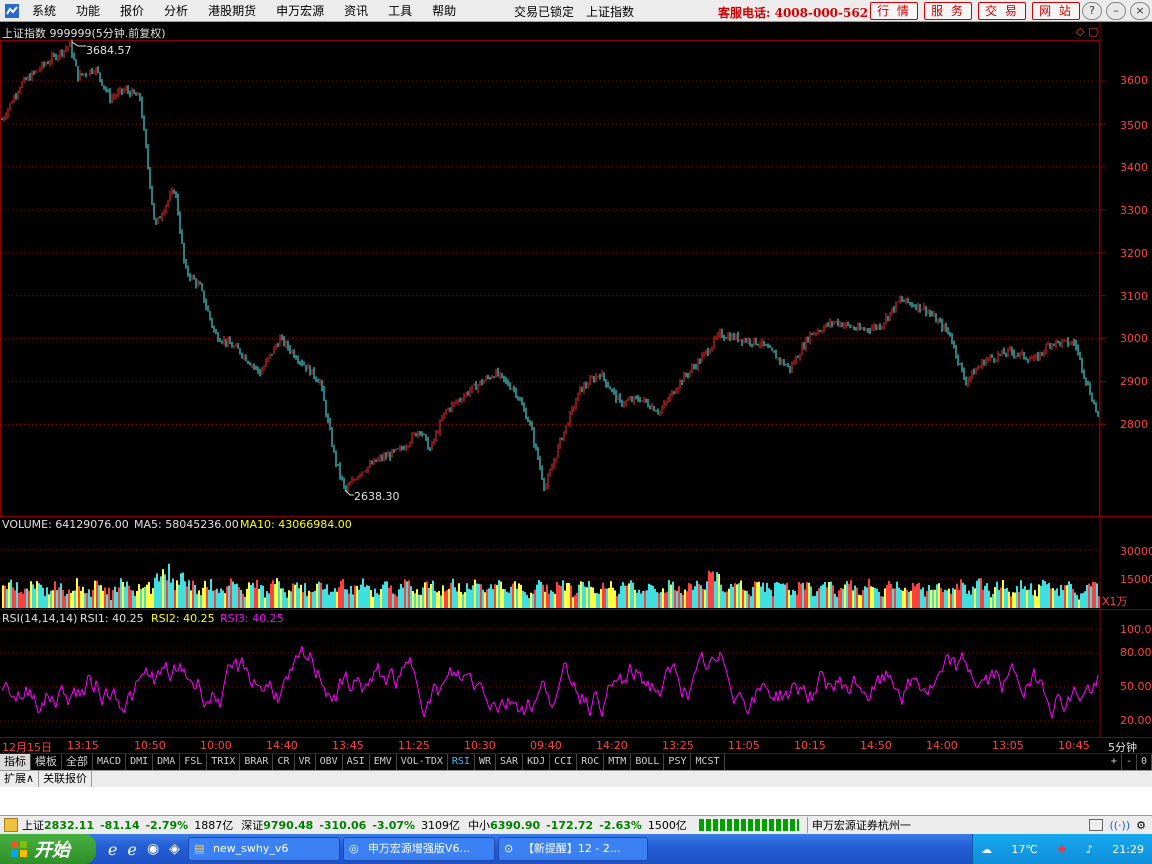 This screenshot has height=864, width=1152. What do you see at coordinates (300, 11) in the screenshot?
I see `menu-swhy: 申万宏源` at bounding box center [300, 11].